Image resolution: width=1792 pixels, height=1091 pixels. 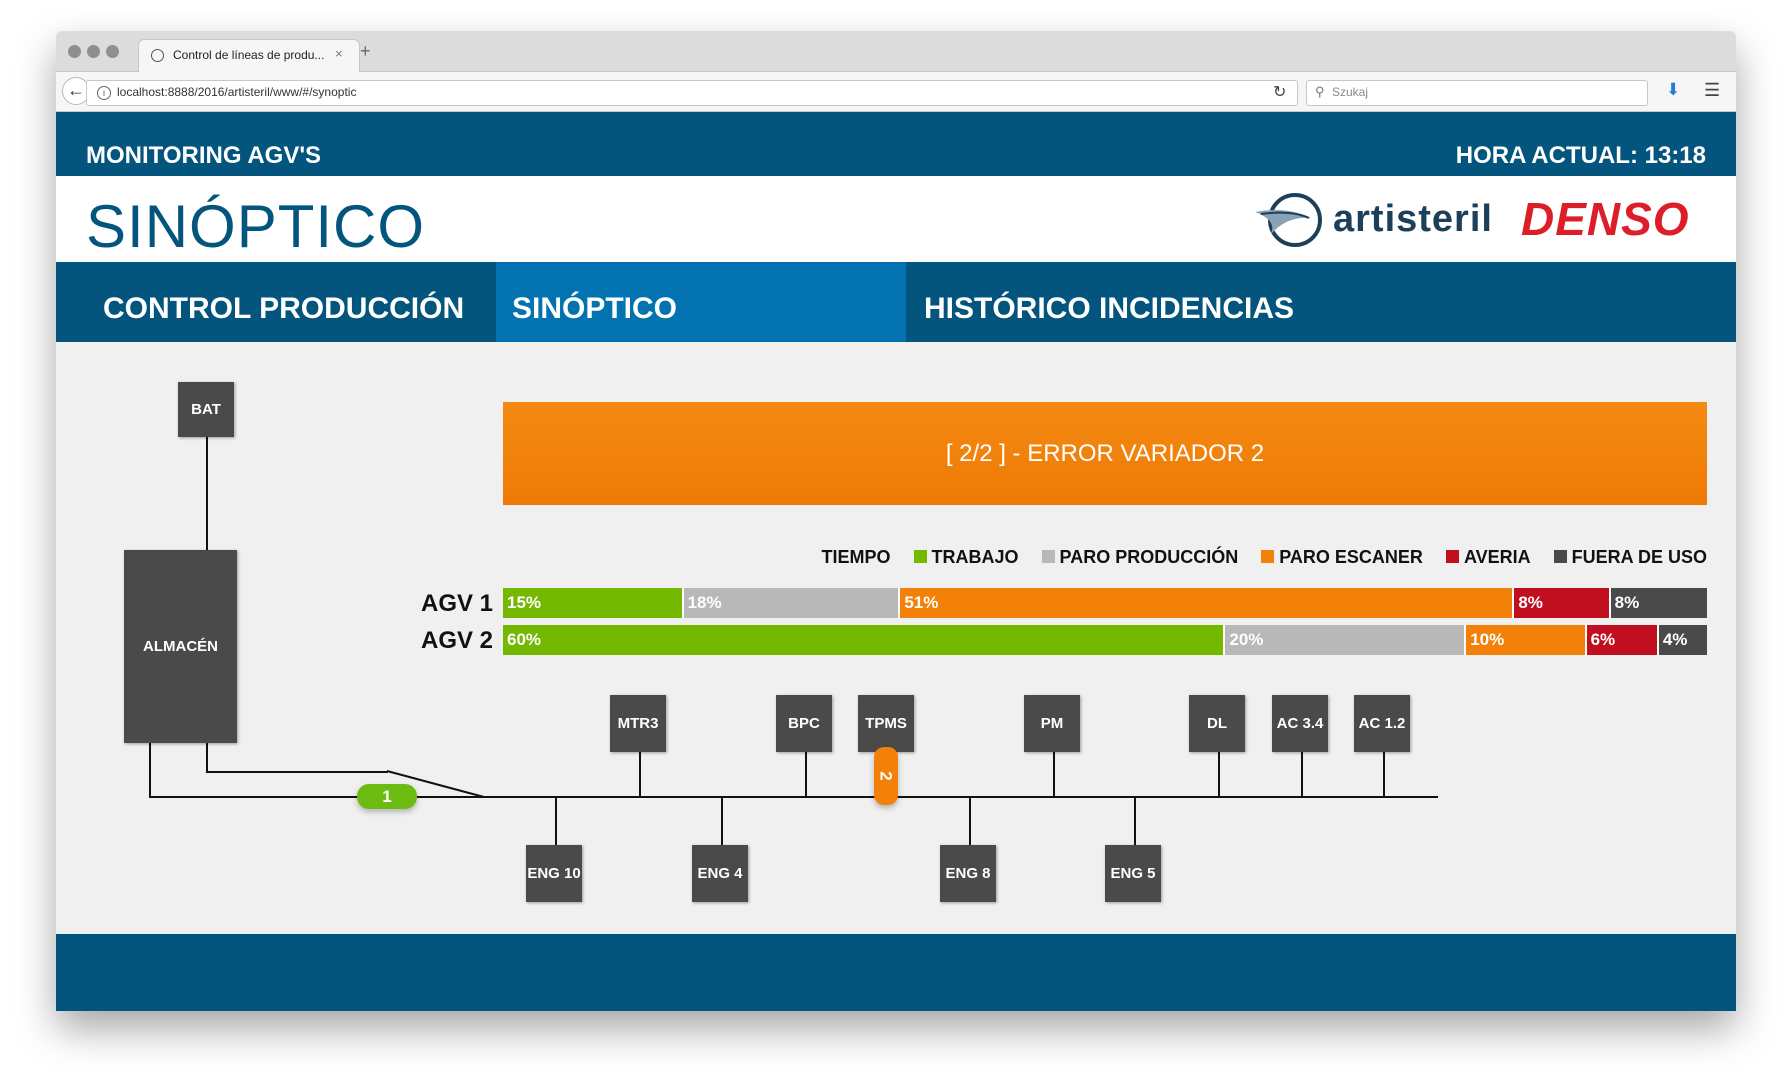 I want to click on legend-label: PARO ESCANER, so click(x=1351, y=557).